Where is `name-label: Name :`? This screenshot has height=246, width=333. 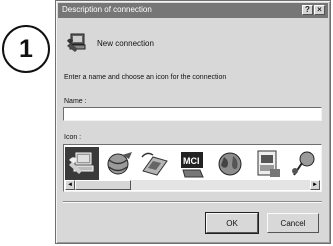 name-label: Name : is located at coordinates (75, 101).